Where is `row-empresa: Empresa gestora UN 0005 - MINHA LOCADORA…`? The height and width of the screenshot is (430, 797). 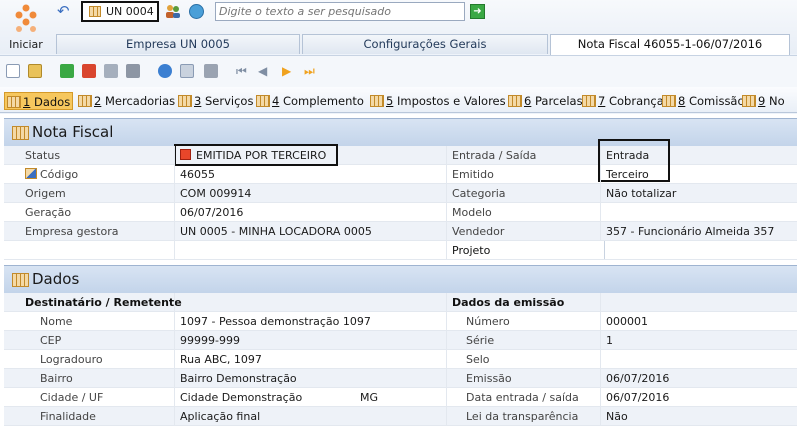
row-empresa: Empresa gestora UN 0005 - MINHA LOCADORA… is located at coordinates (400, 231).